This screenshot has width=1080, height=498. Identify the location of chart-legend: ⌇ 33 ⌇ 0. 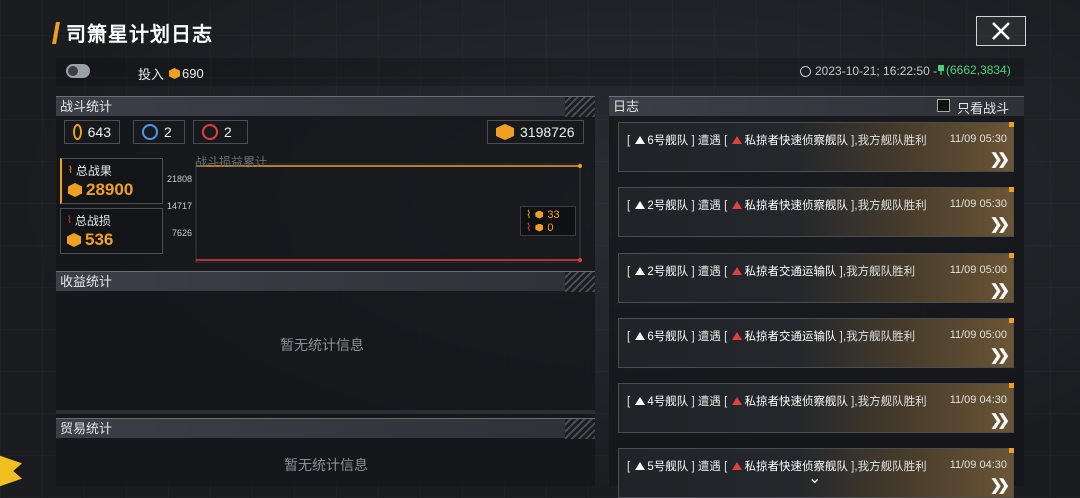
(548, 221).